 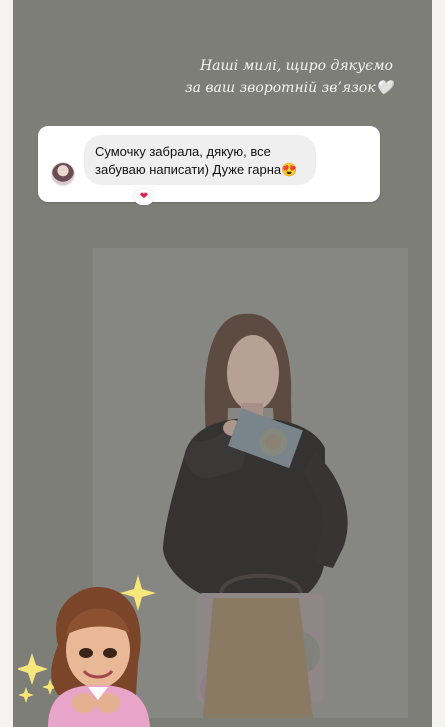 I want to click on caption-line-2: за ваш зворотній зв’язок🤍, so click(x=278, y=88).